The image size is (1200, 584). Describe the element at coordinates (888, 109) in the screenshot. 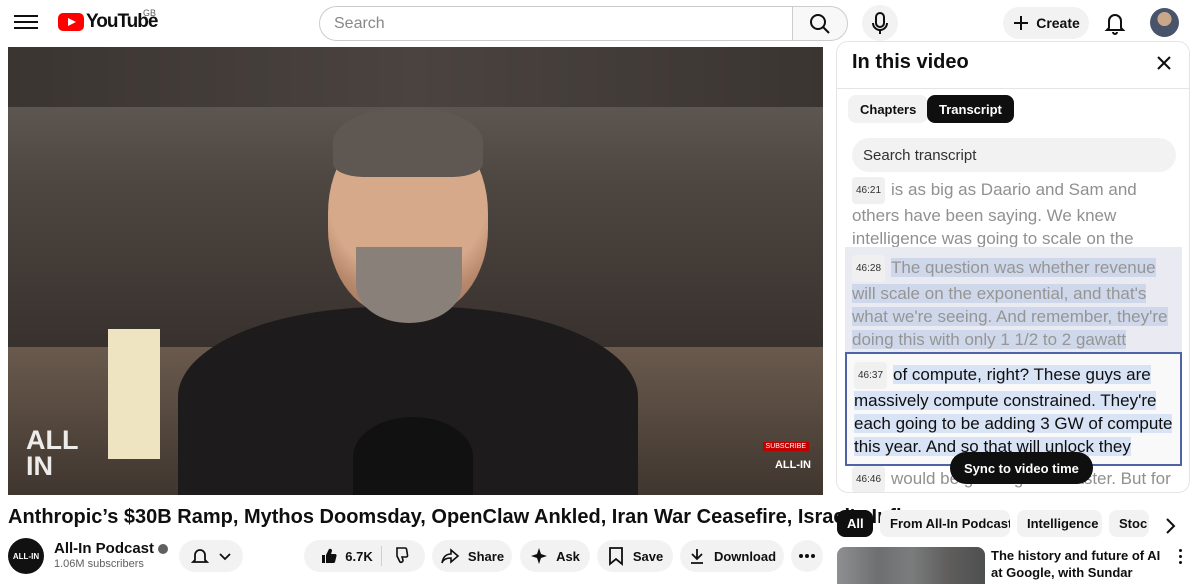

I see `tab-chapters: Chapters` at that location.